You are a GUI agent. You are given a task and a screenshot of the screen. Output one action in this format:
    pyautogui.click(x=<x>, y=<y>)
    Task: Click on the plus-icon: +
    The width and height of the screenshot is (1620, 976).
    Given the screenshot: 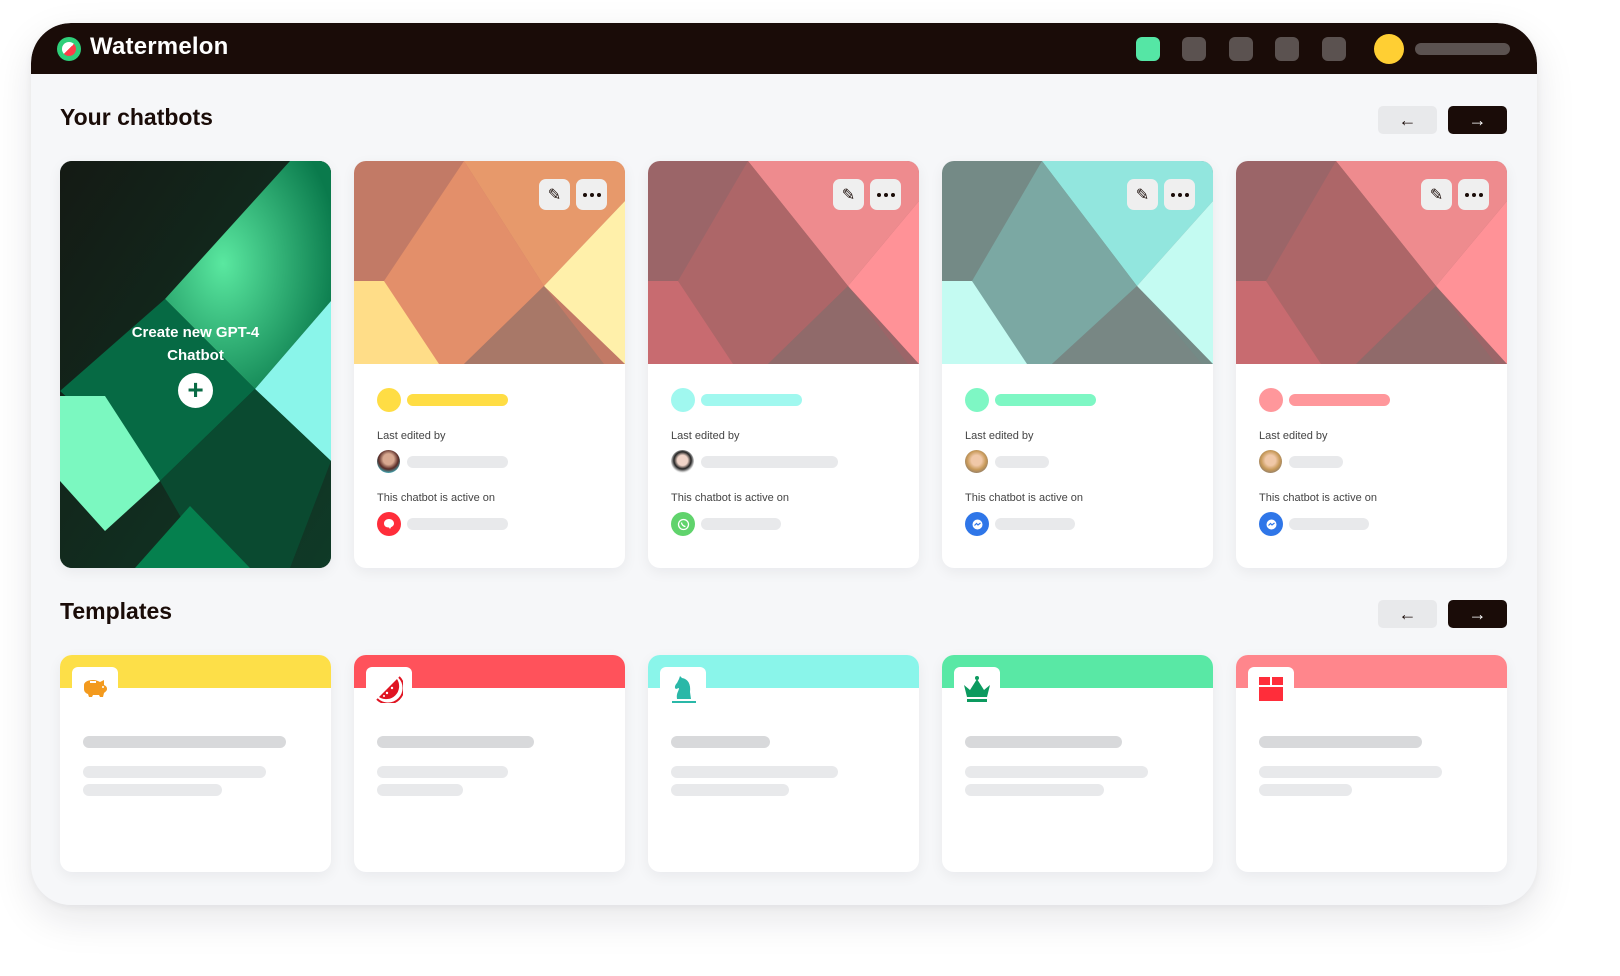 What is the action you would take?
    pyautogui.click(x=195, y=390)
    